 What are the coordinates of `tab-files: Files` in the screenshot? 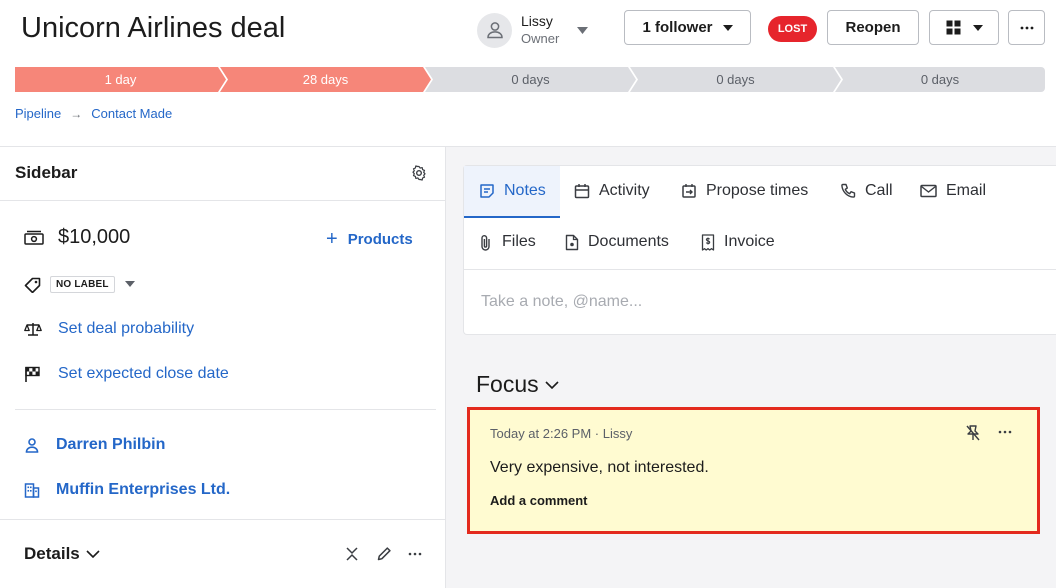 It's located at (507, 242).